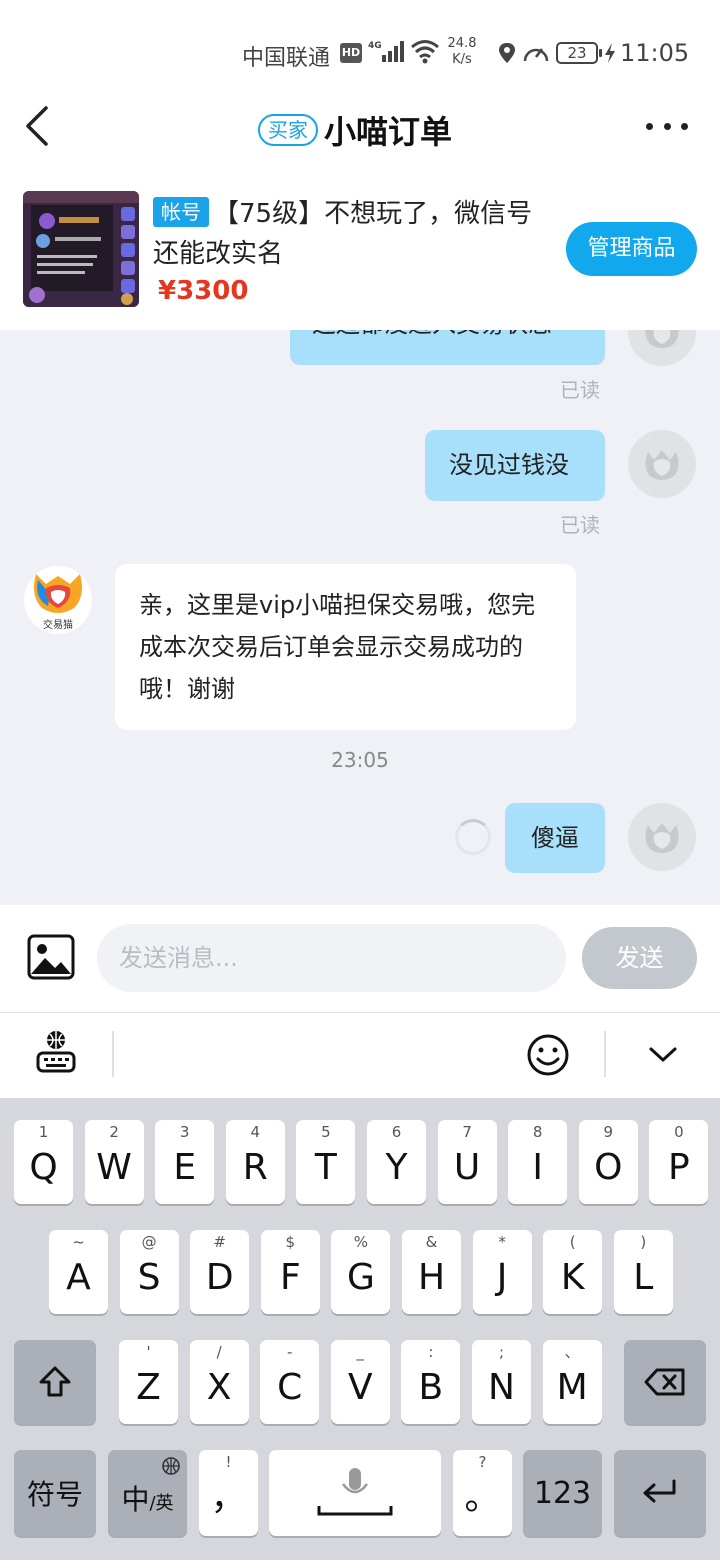  What do you see at coordinates (447, 347) in the screenshot?
I see `message-bubble-outgoing: 这边都没进入交易状态` at bounding box center [447, 347].